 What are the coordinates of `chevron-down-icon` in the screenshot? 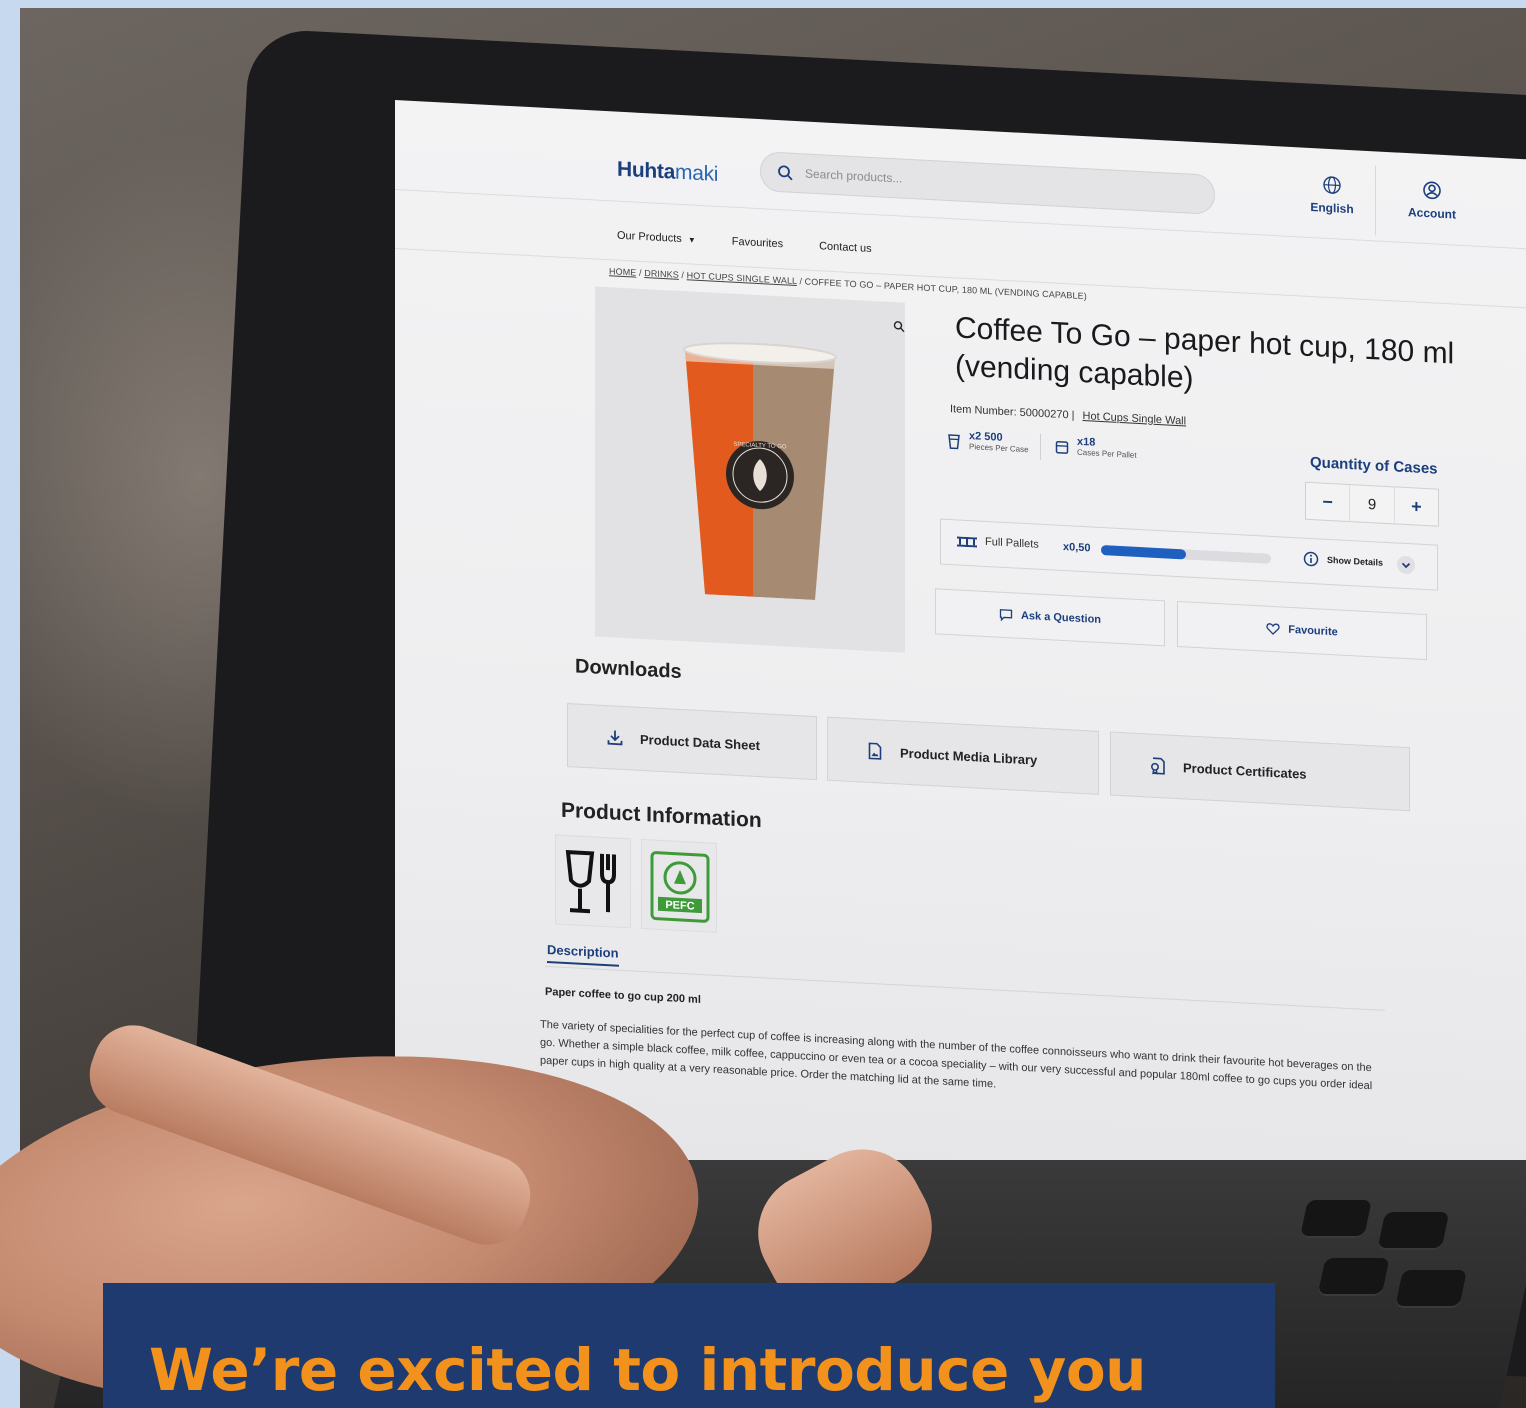 It's located at (1406, 565).